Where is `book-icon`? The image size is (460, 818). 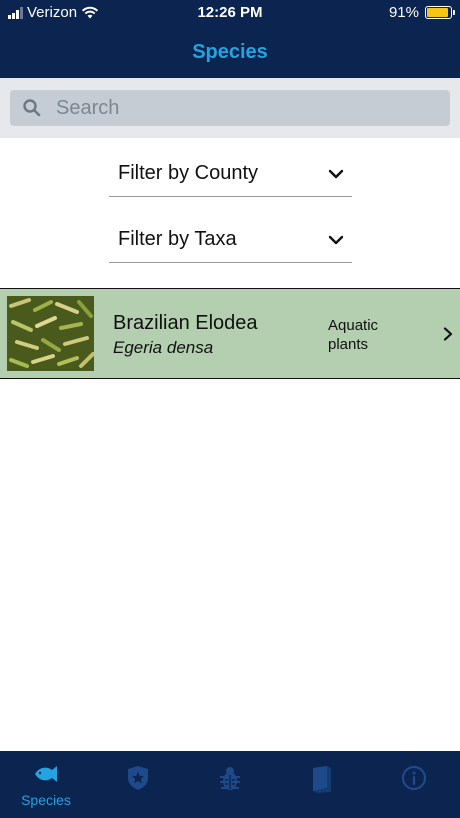 book-icon is located at coordinates (322, 779).